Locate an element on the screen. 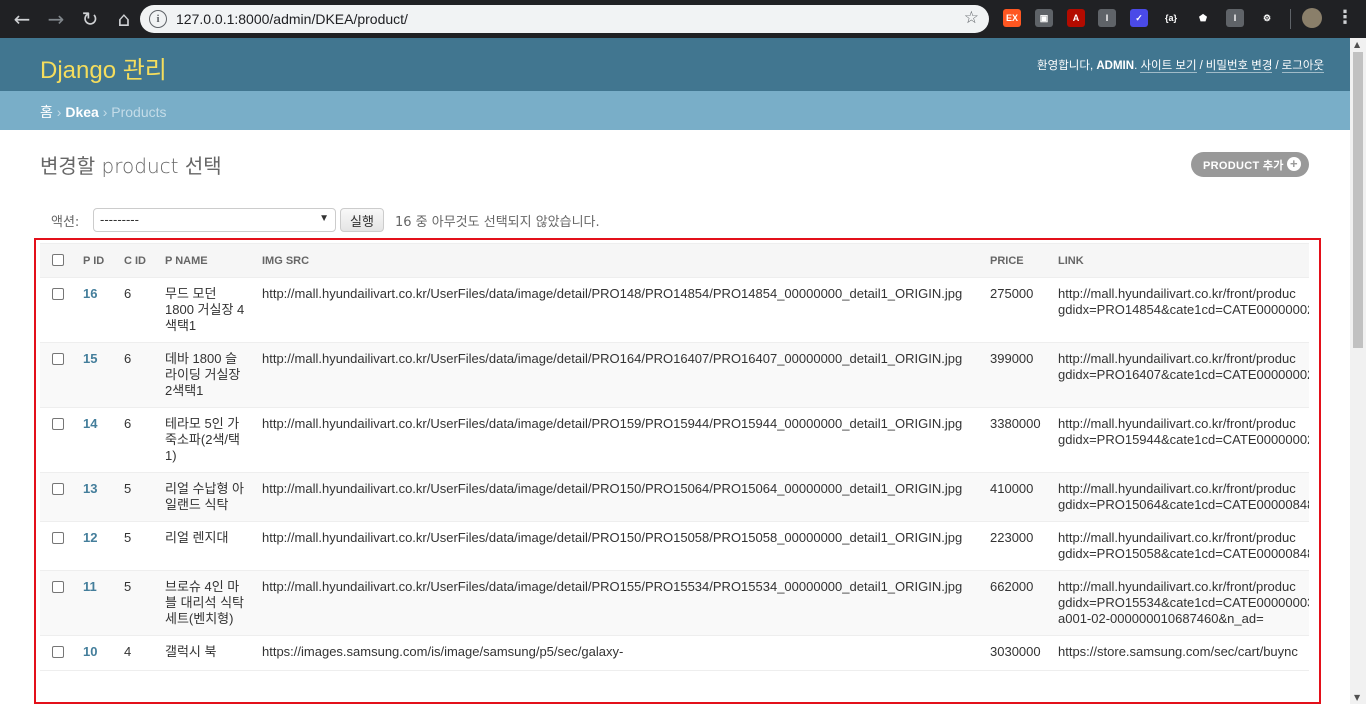 Image resolution: width=1366 pixels, height=704 pixels. username: ADMIN is located at coordinates (1115, 66).